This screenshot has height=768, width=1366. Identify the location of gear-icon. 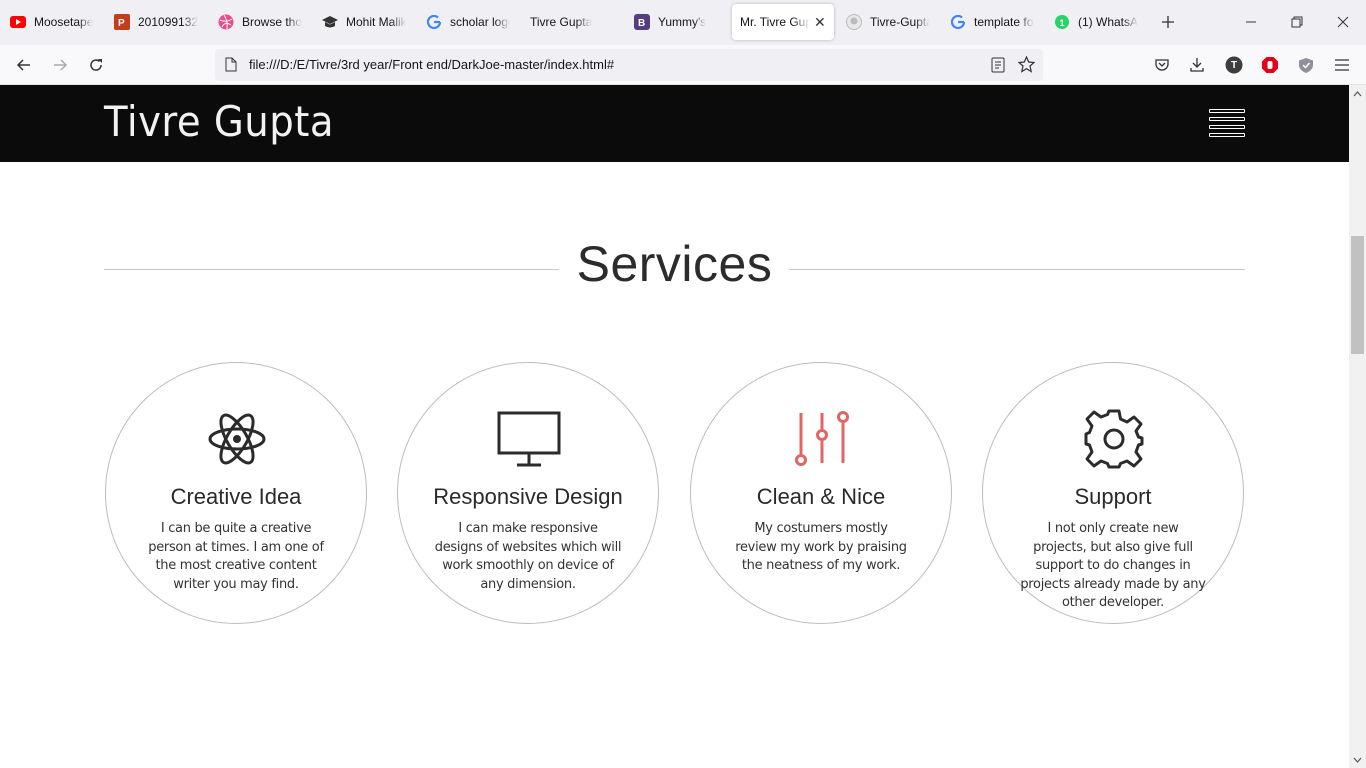
(1114, 439).